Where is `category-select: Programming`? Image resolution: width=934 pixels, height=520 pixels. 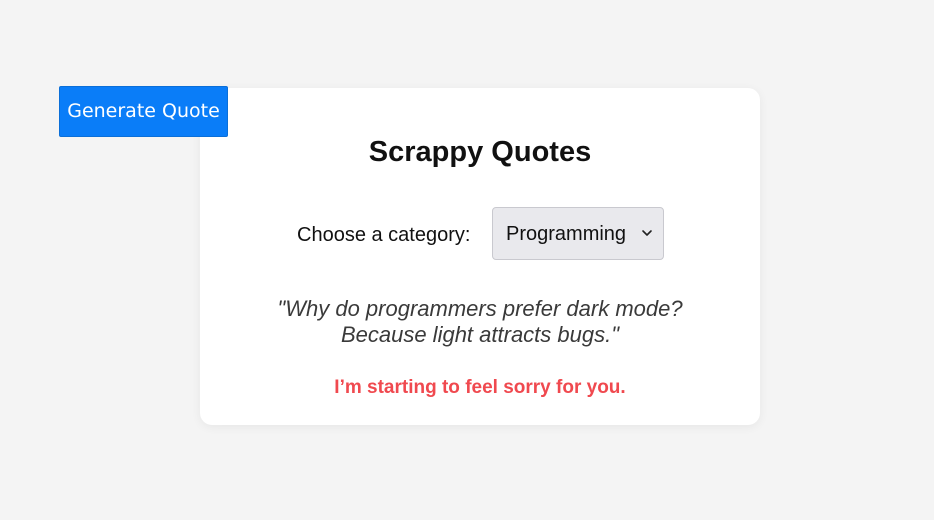
category-select: Programming is located at coordinates (578, 233).